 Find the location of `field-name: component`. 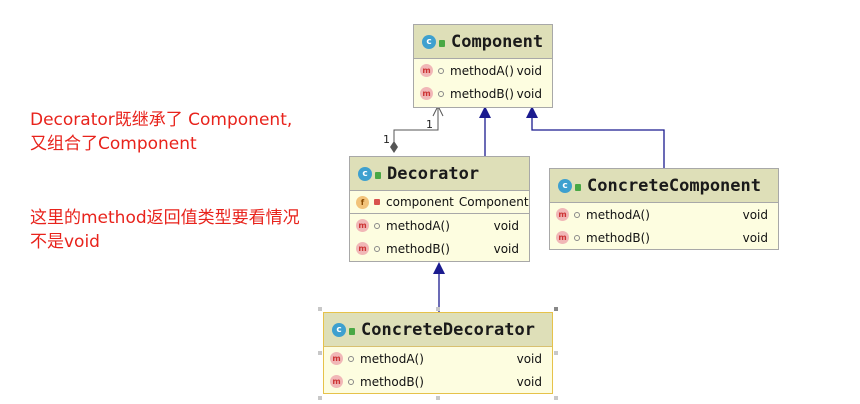

field-name: component is located at coordinates (420, 202).